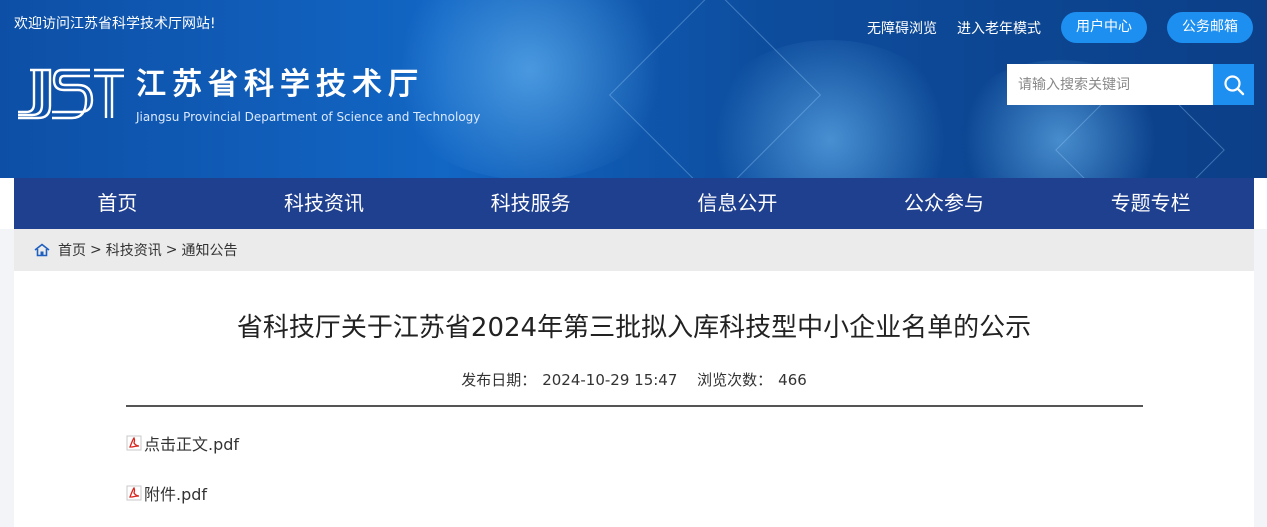  I want to click on nav-item-news: 科技资讯, so click(324, 203).